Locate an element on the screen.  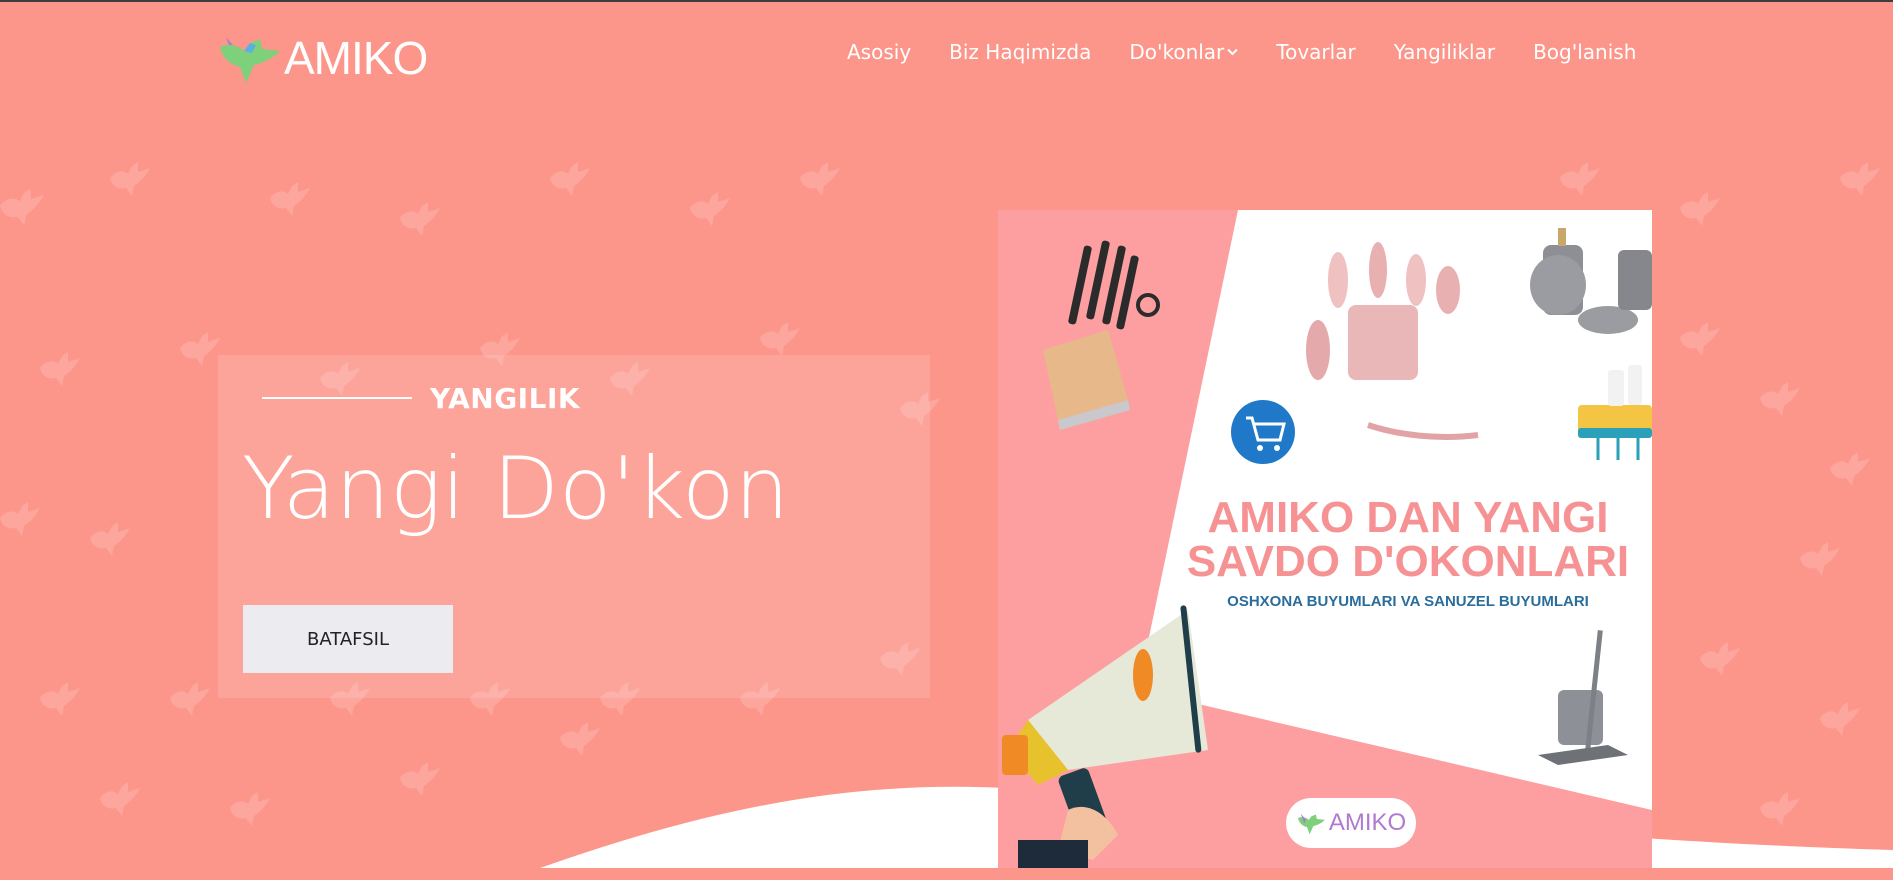
batafsil-button: BATAFSIL is located at coordinates (348, 639).